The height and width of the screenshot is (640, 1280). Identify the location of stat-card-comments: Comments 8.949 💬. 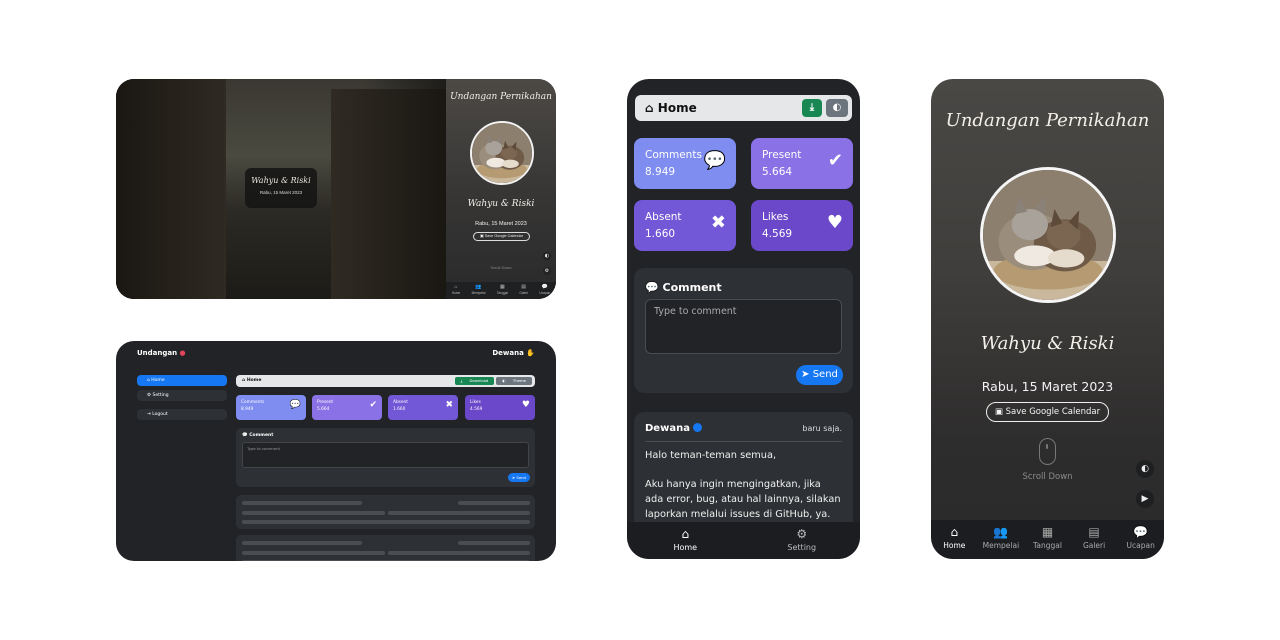
(271, 407).